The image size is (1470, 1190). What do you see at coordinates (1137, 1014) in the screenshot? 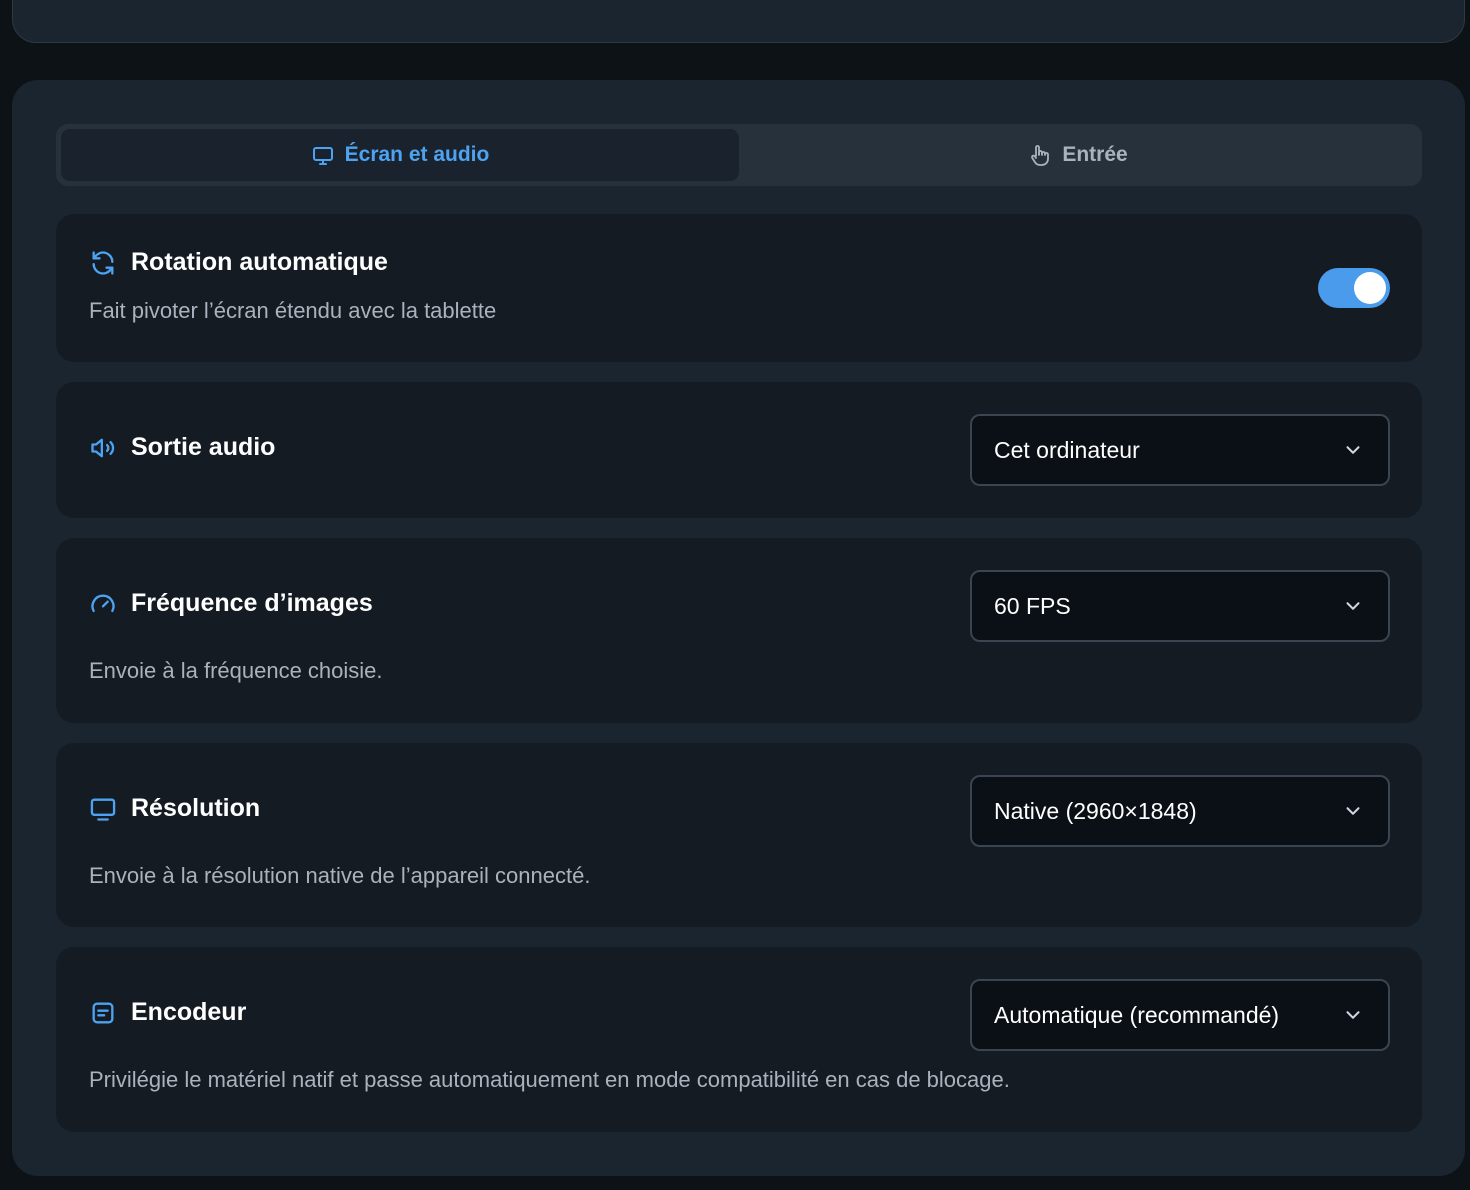
I see `select-value: Automatique (recommandé)` at bounding box center [1137, 1014].